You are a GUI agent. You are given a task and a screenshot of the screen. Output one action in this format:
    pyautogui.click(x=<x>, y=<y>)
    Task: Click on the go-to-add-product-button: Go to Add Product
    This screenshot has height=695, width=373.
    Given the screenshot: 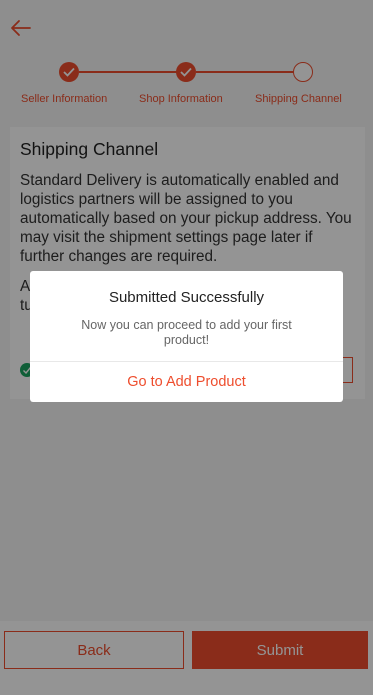 What is the action you would take?
    pyautogui.click(x=186, y=382)
    